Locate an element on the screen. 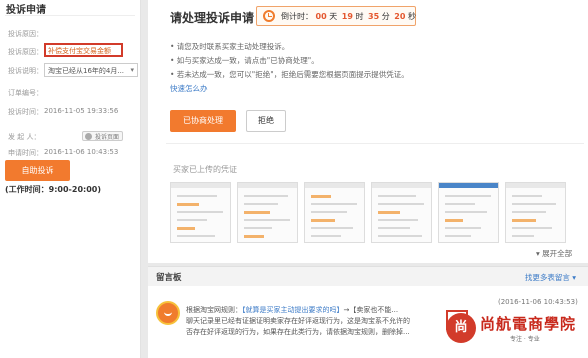 The height and width of the screenshot is (358, 588). negotiated-button: 已协商处理 is located at coordinates (203, 121).